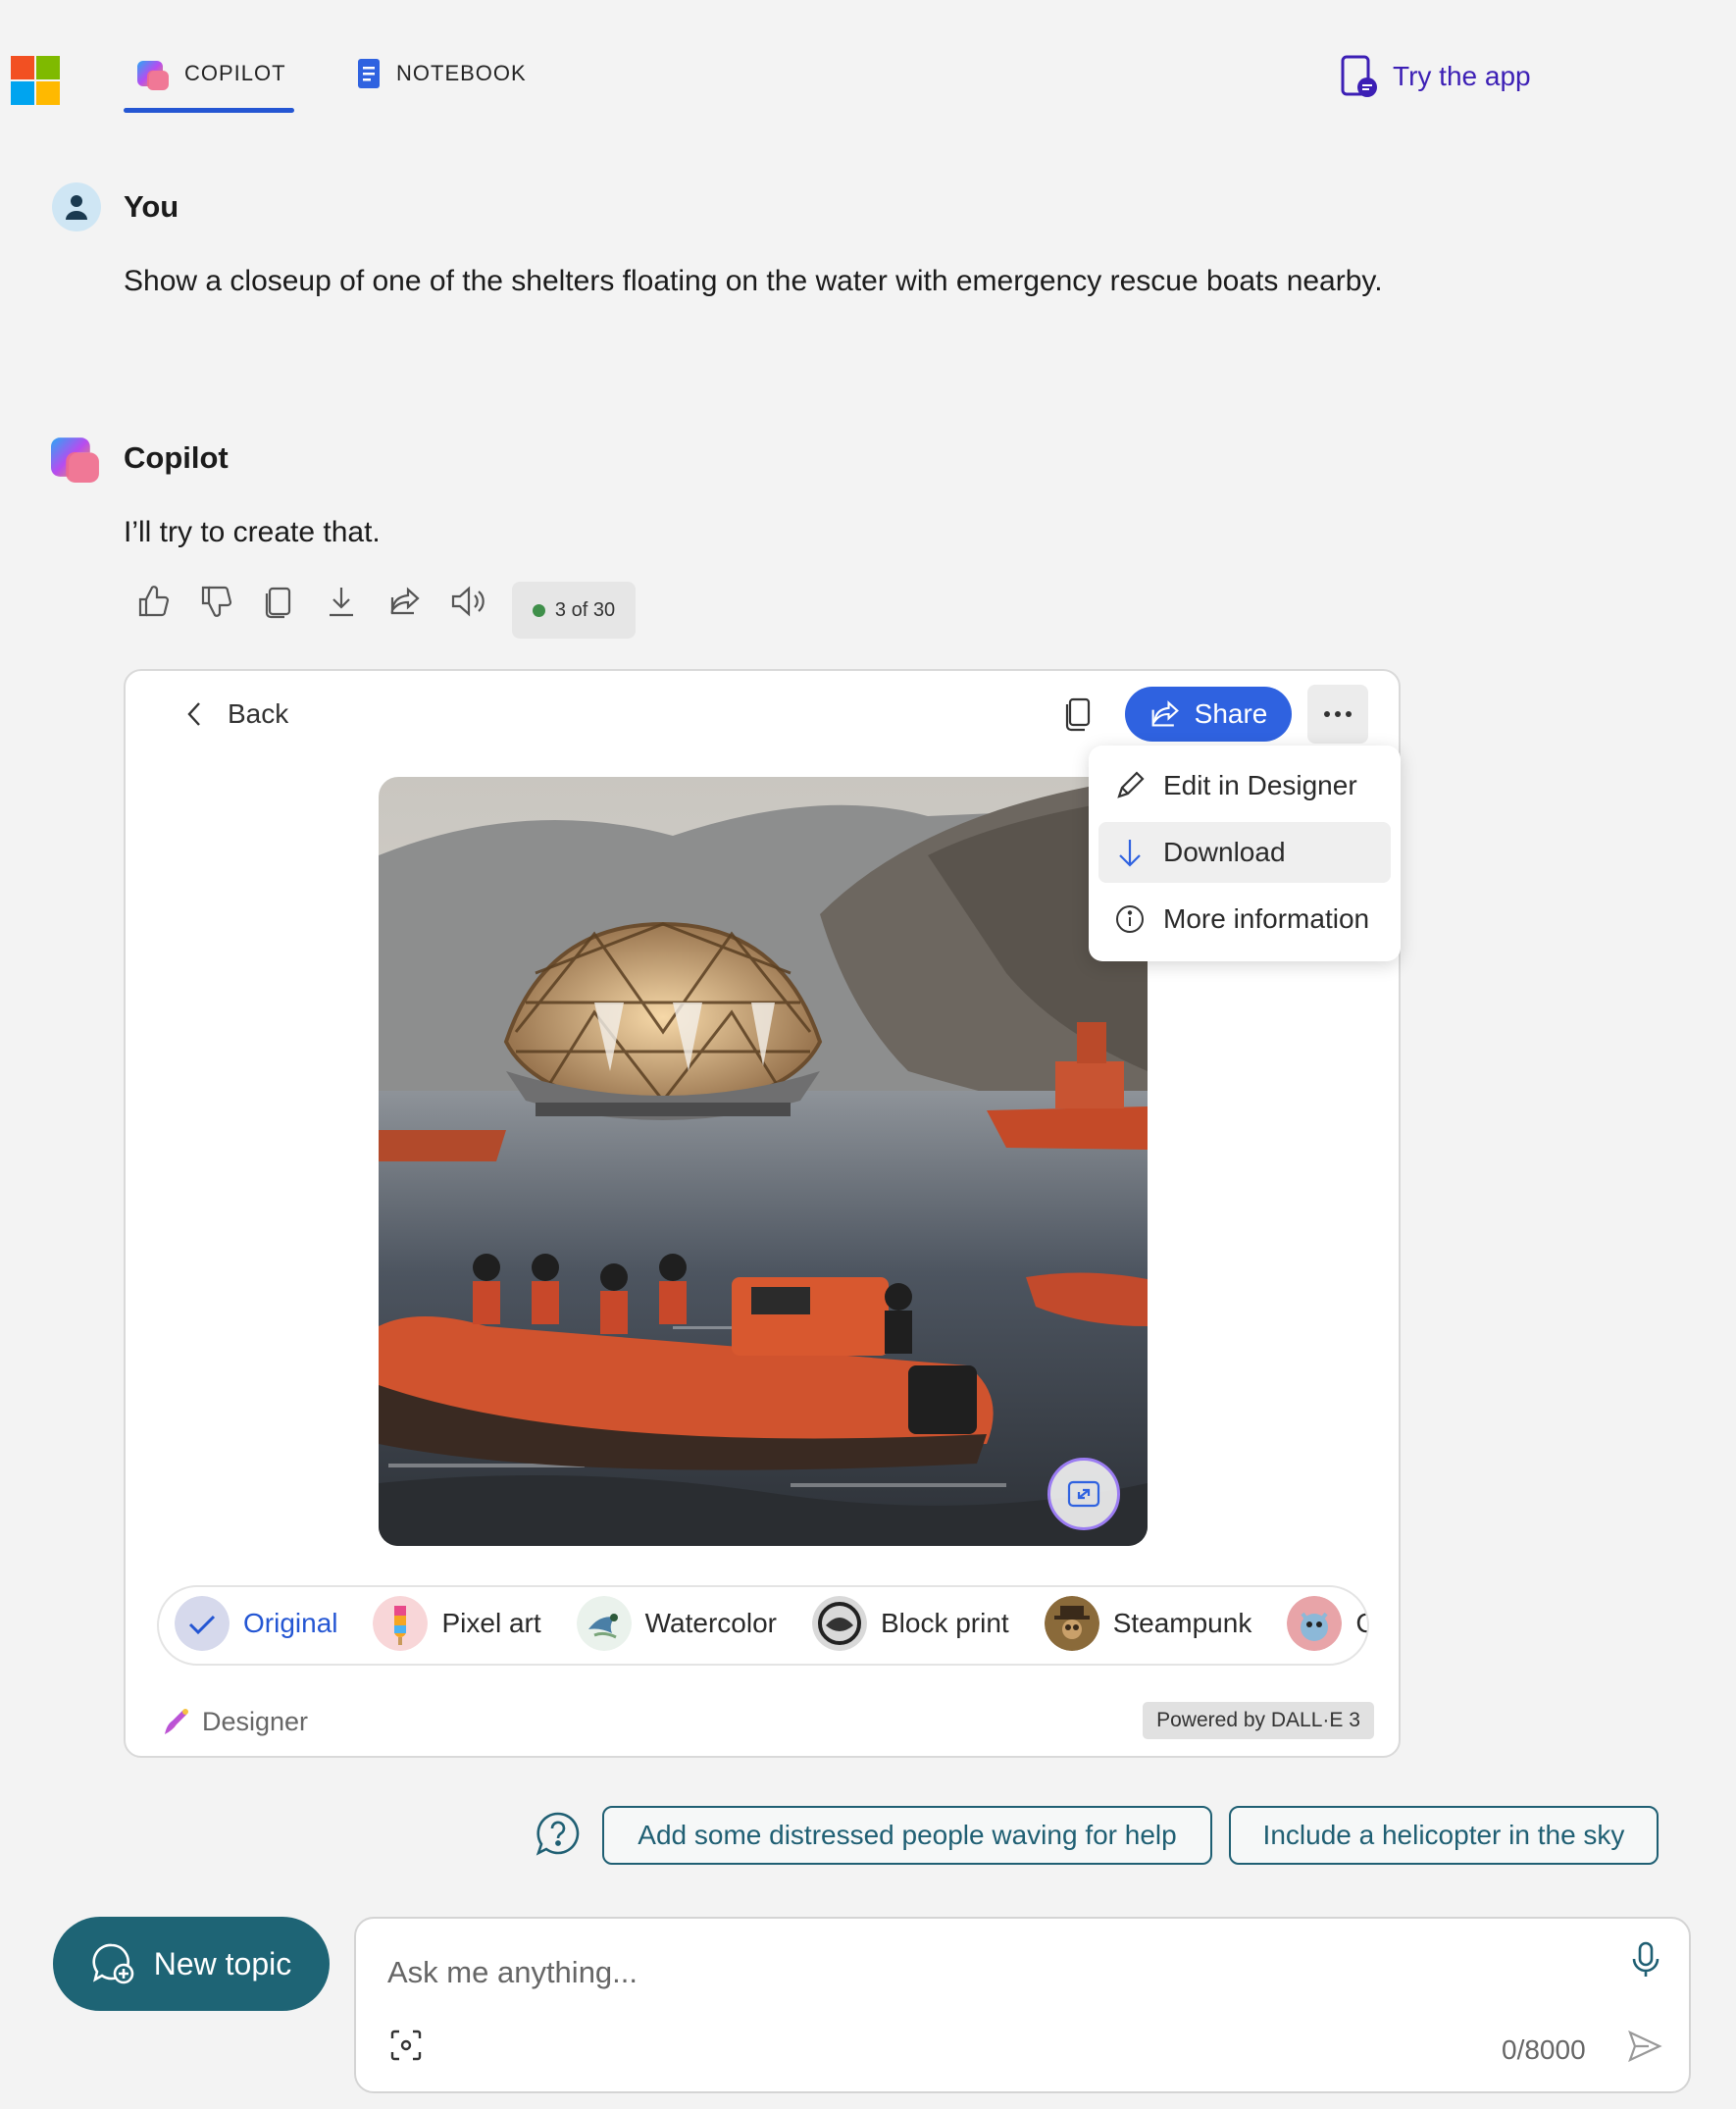 The height and width of the screenshot is (2109, 1736). I want to click on copy-icon, so click(279, 601).